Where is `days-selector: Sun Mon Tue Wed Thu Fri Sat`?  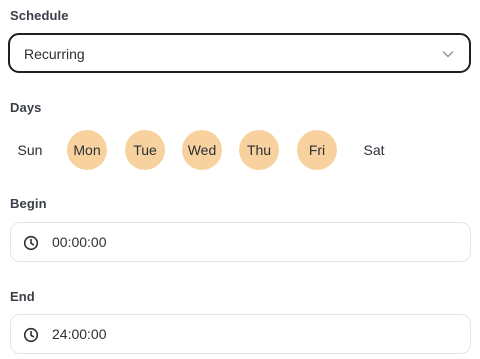
days-selector: Sun Mon Tue Wed Thu Fri Sat is located at coordinates (240, 151).